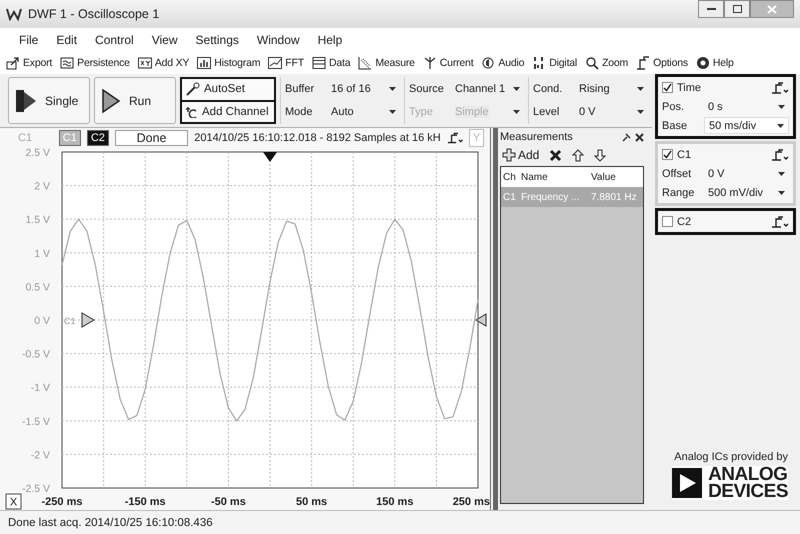  I want to click on dropdown: 500 mV/div, so click(746, 192).